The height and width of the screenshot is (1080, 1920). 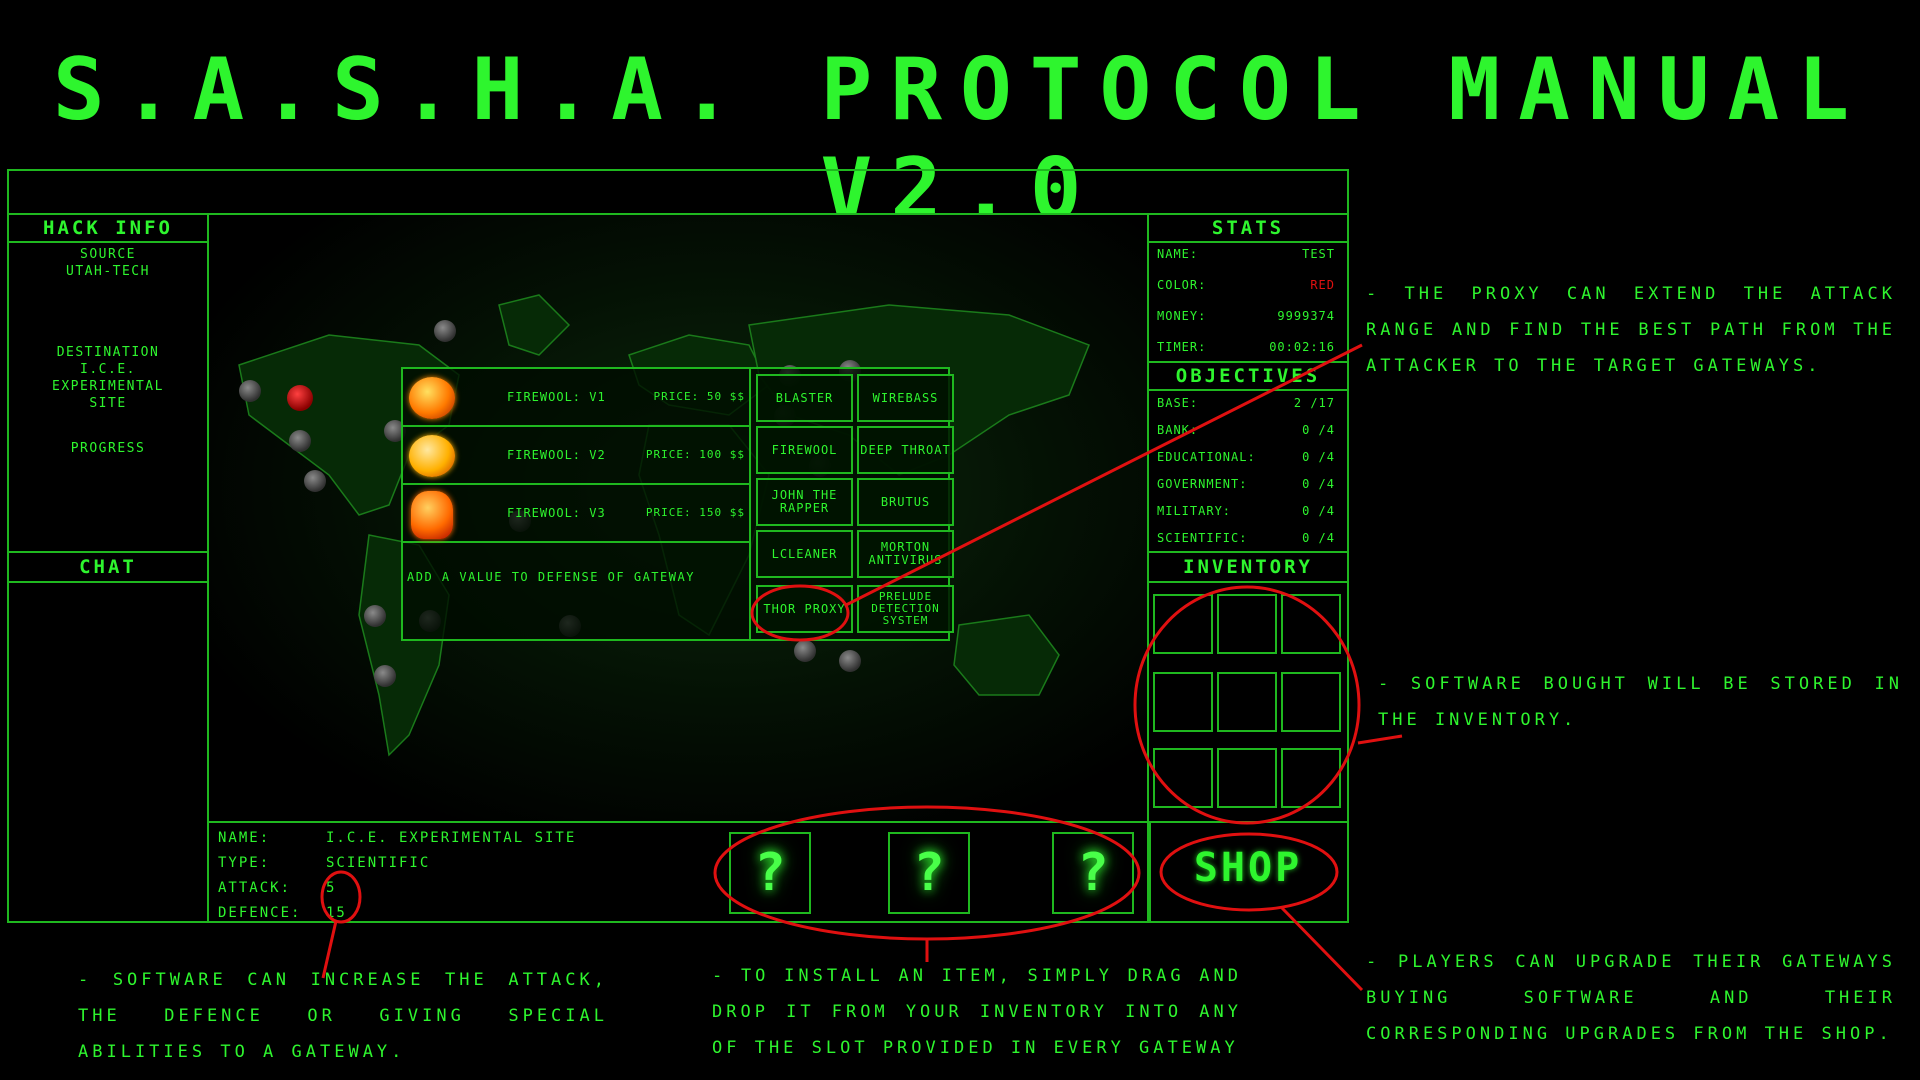 I want to click on destination-value-line1: I.C.E., so click(x=108, y=369).